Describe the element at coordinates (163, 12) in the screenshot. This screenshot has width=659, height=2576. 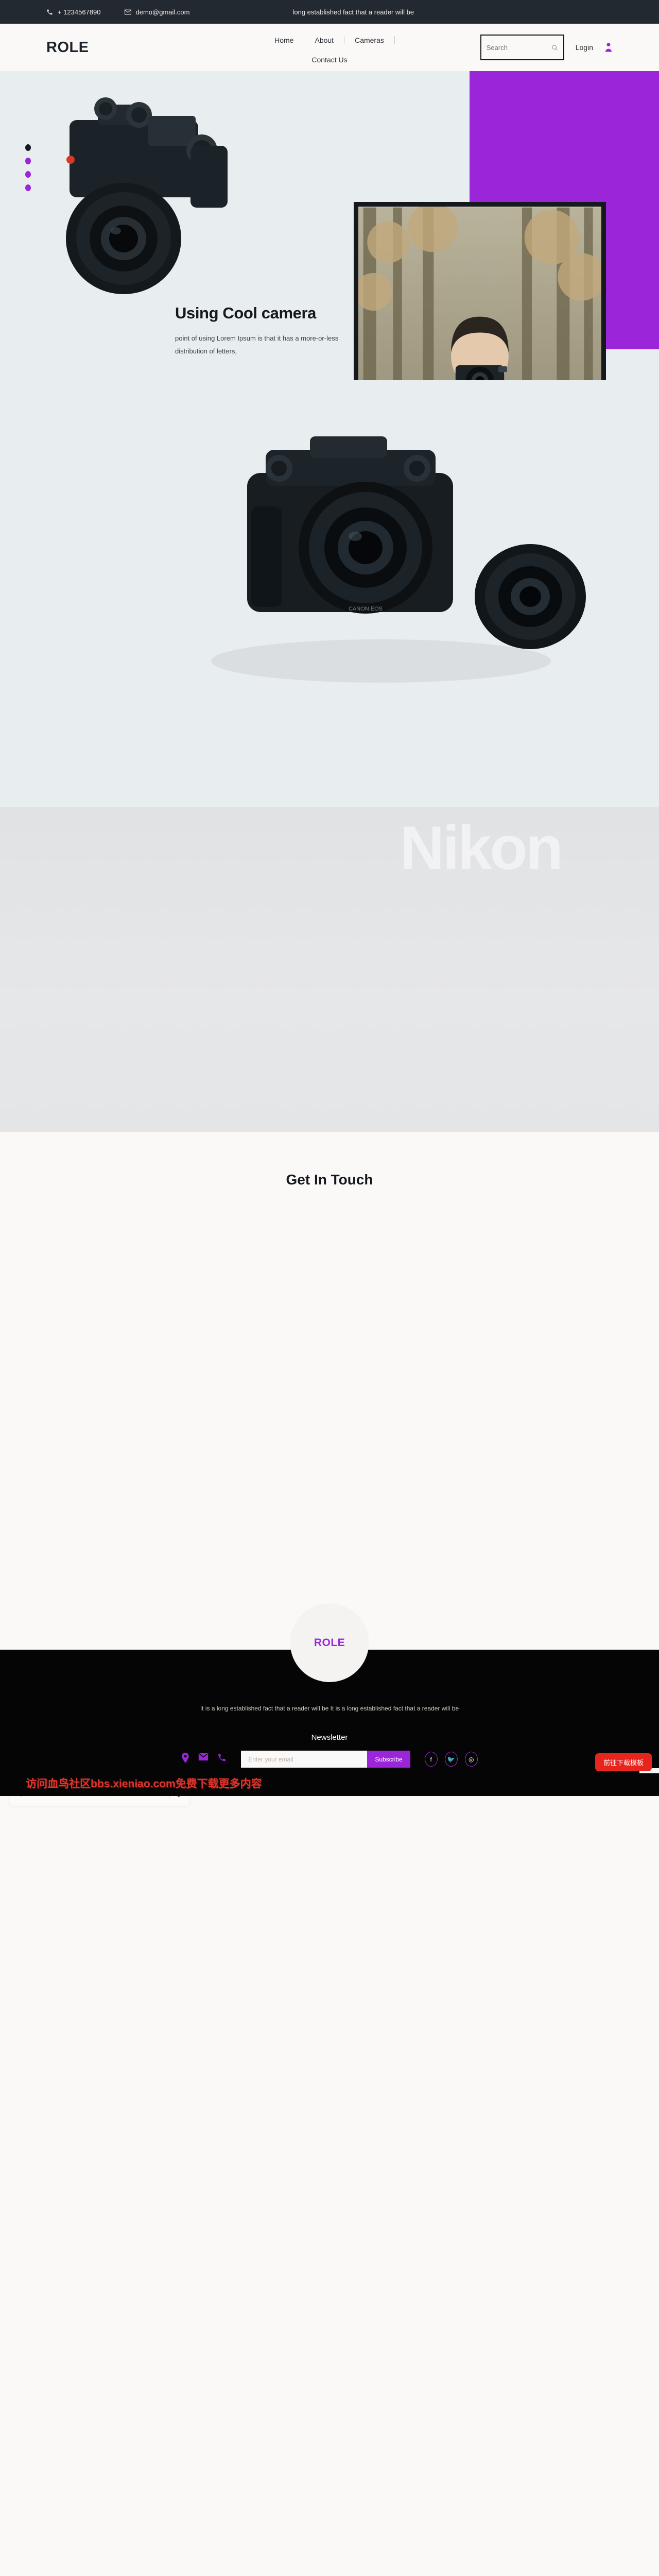
I see `topbar-email-text: demo@gmail.com` at that location.